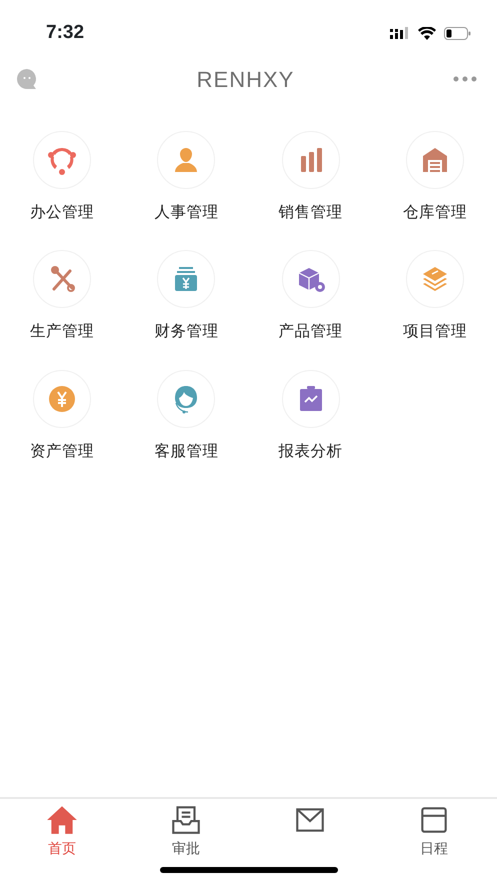 The width and height of the screenshot is (497, 883). I want to click on battery-icon, so click(457, 33).